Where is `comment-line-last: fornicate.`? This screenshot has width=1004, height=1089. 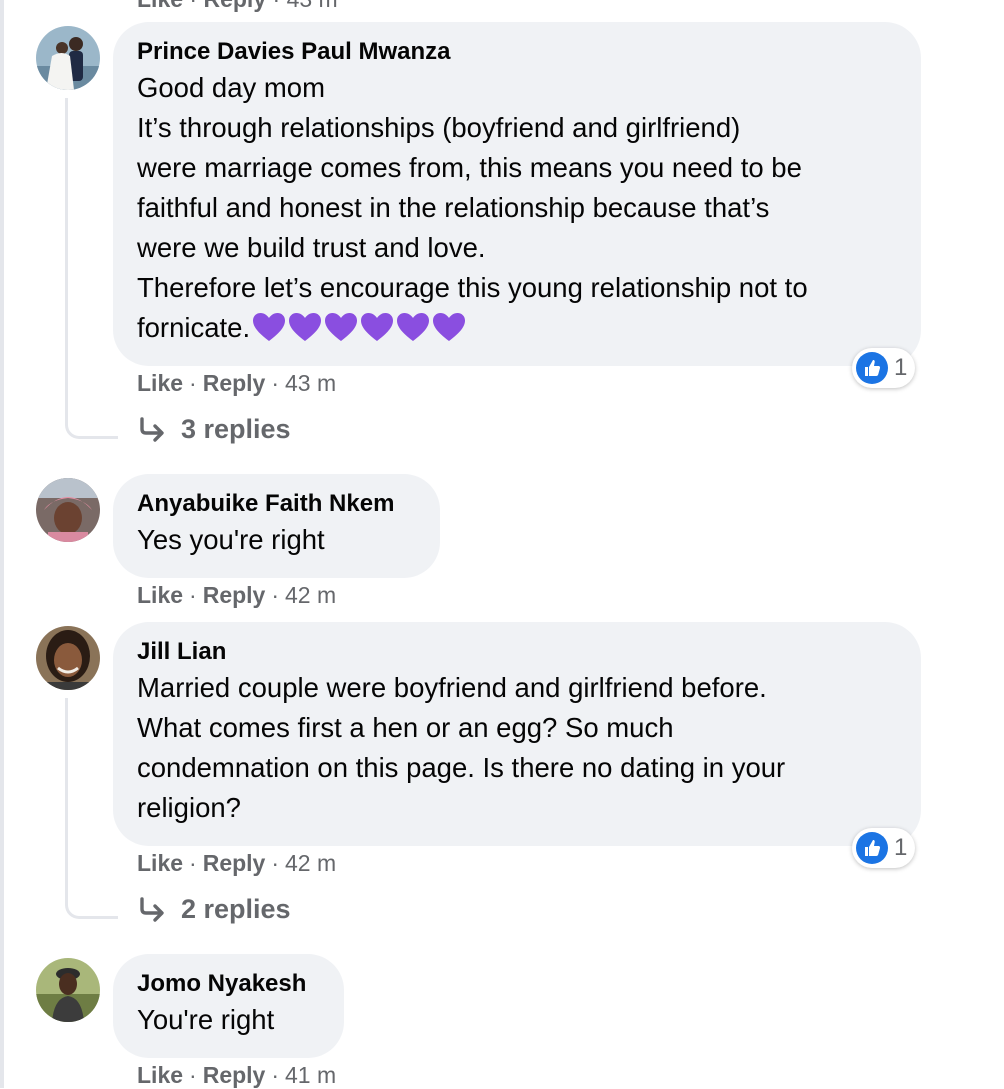
comment-line-last: fornicate. is located at coordinates (517, 328).